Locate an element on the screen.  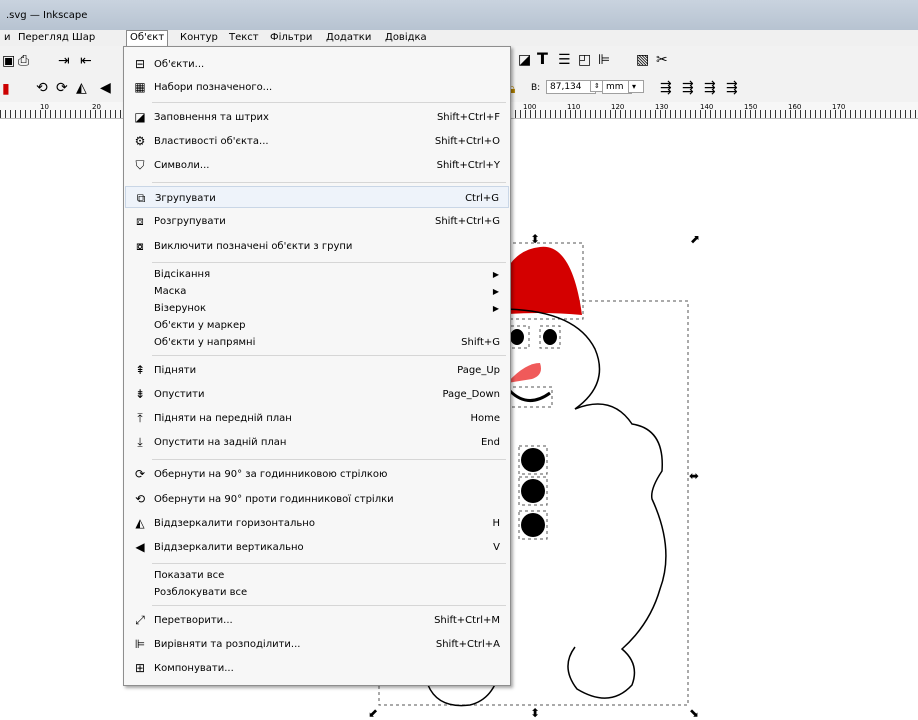
objects-icon: ⊟ is located at coordinates (140, 64).